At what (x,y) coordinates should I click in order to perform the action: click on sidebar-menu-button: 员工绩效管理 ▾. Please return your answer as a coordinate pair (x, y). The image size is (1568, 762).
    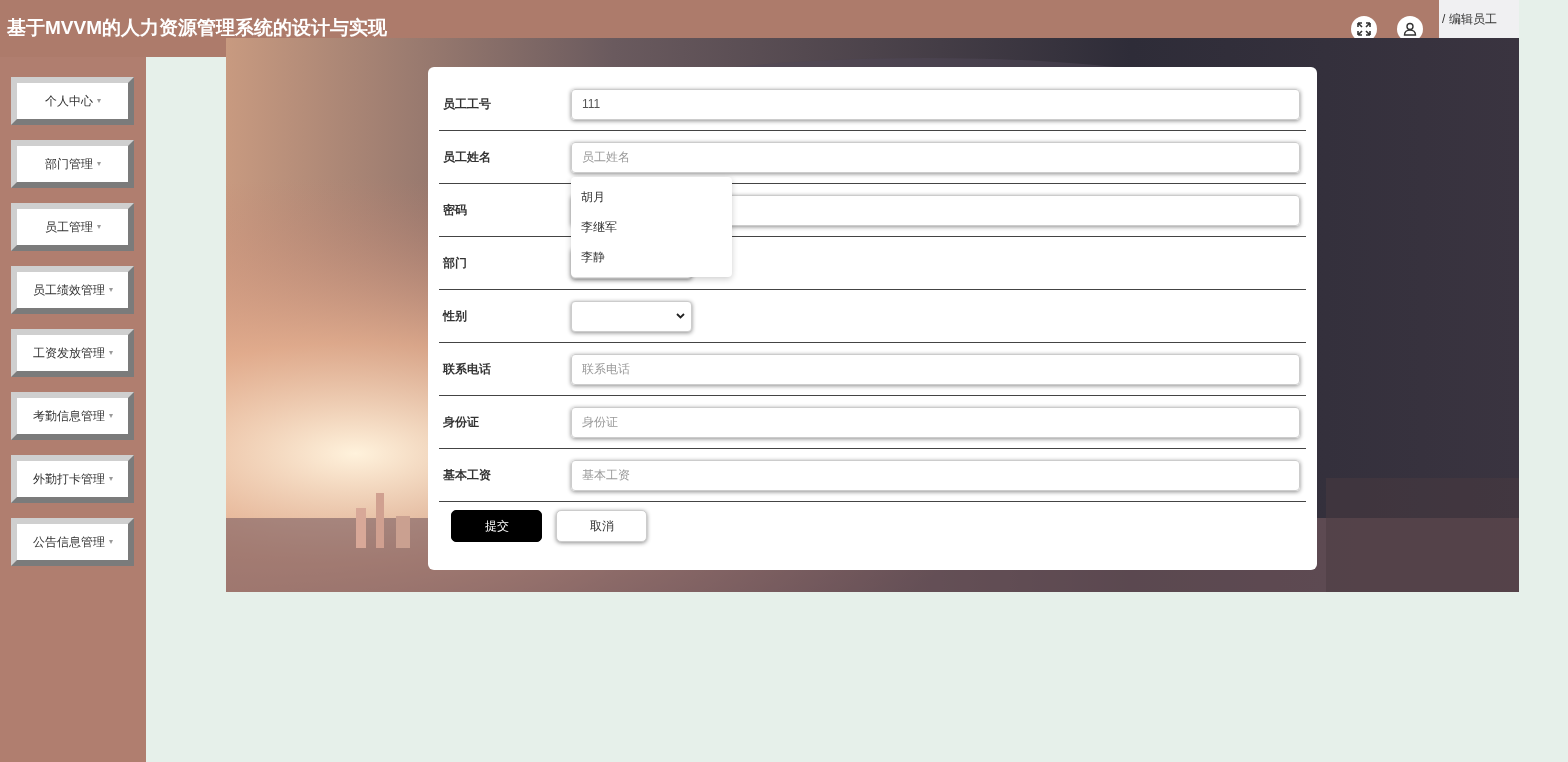
    Looking at the image, I should click on (72, 290).